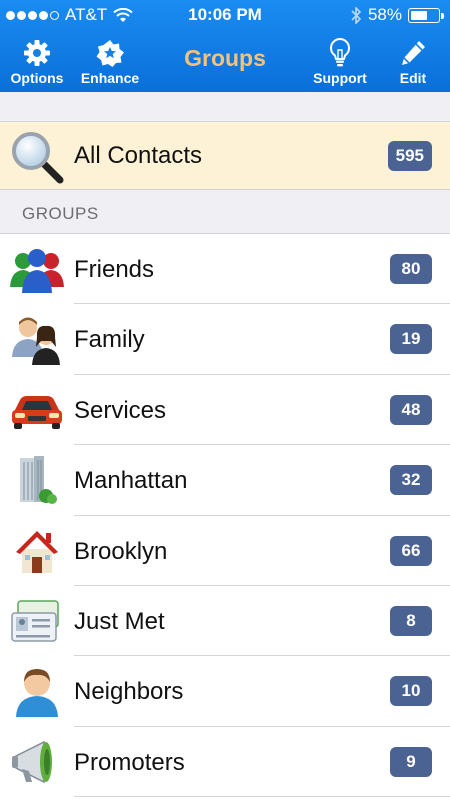  What do you see at coordinates (37, 412) in the screenshot?
I see `car-icon` at bounding box center [37, 412].